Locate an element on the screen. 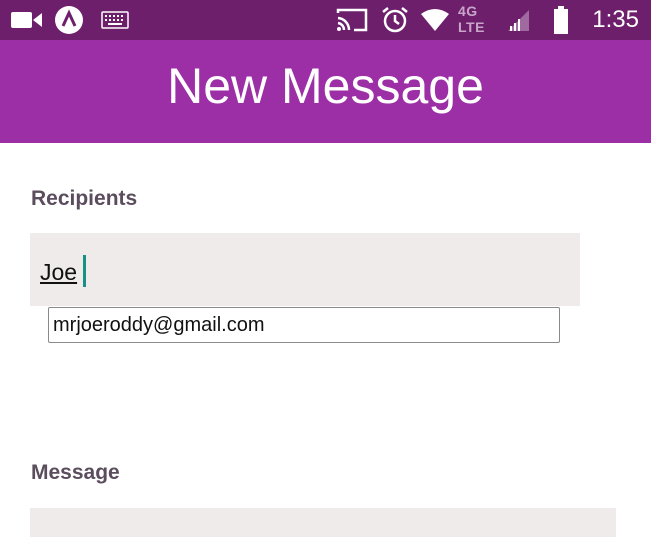 This screenshot has height=537, width=651. suggestion-email: mrjoeroddy@gmail.com is located at coordinates (159, 325).